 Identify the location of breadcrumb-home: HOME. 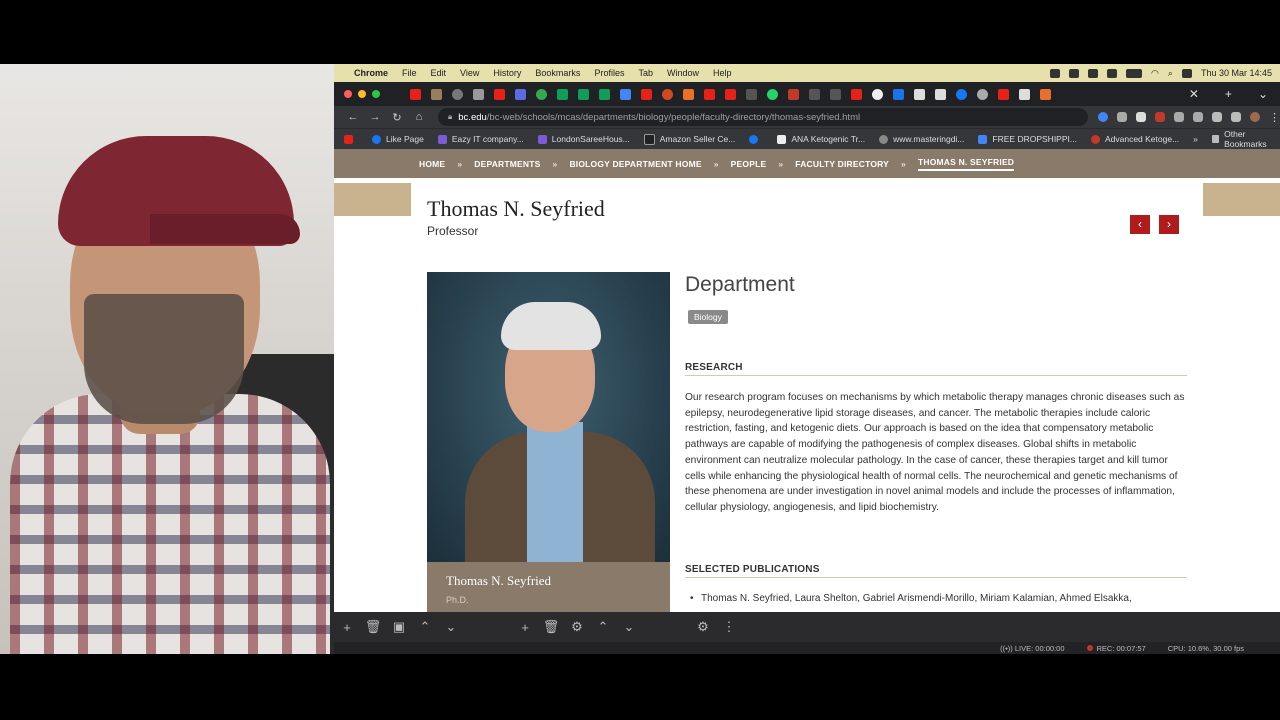
(432, 164).